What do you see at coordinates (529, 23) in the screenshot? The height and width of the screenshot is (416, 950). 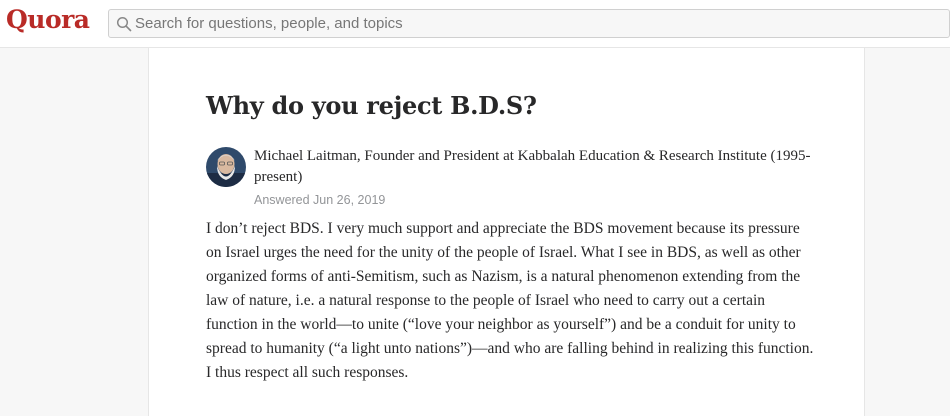 I see `search-input: Search for questions, people, and topics` at bounding box center [529, 23].